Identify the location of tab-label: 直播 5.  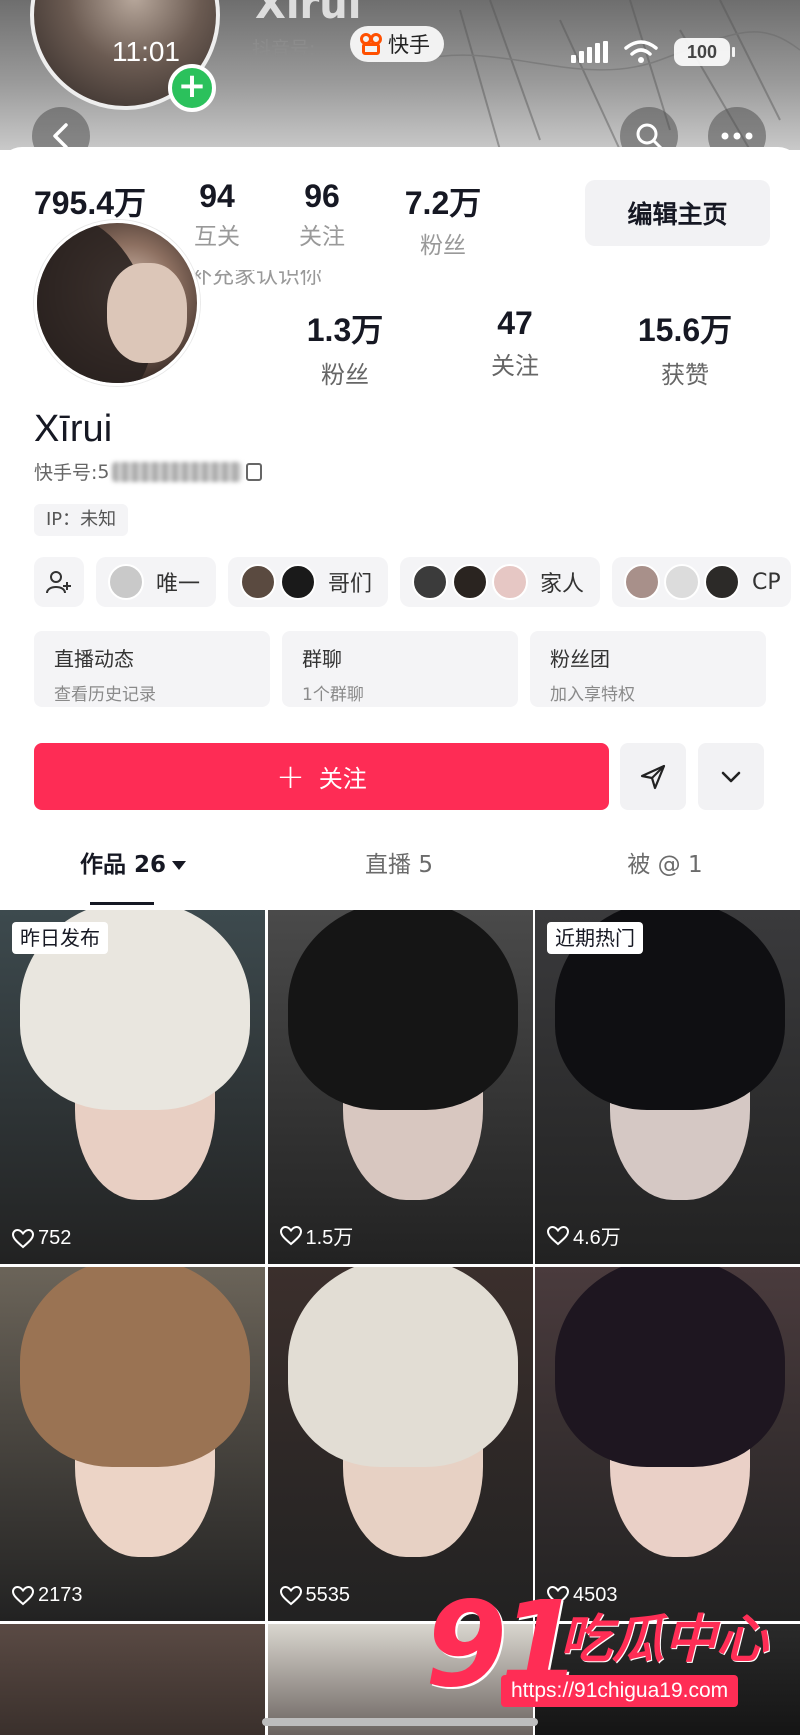
(399, 865).